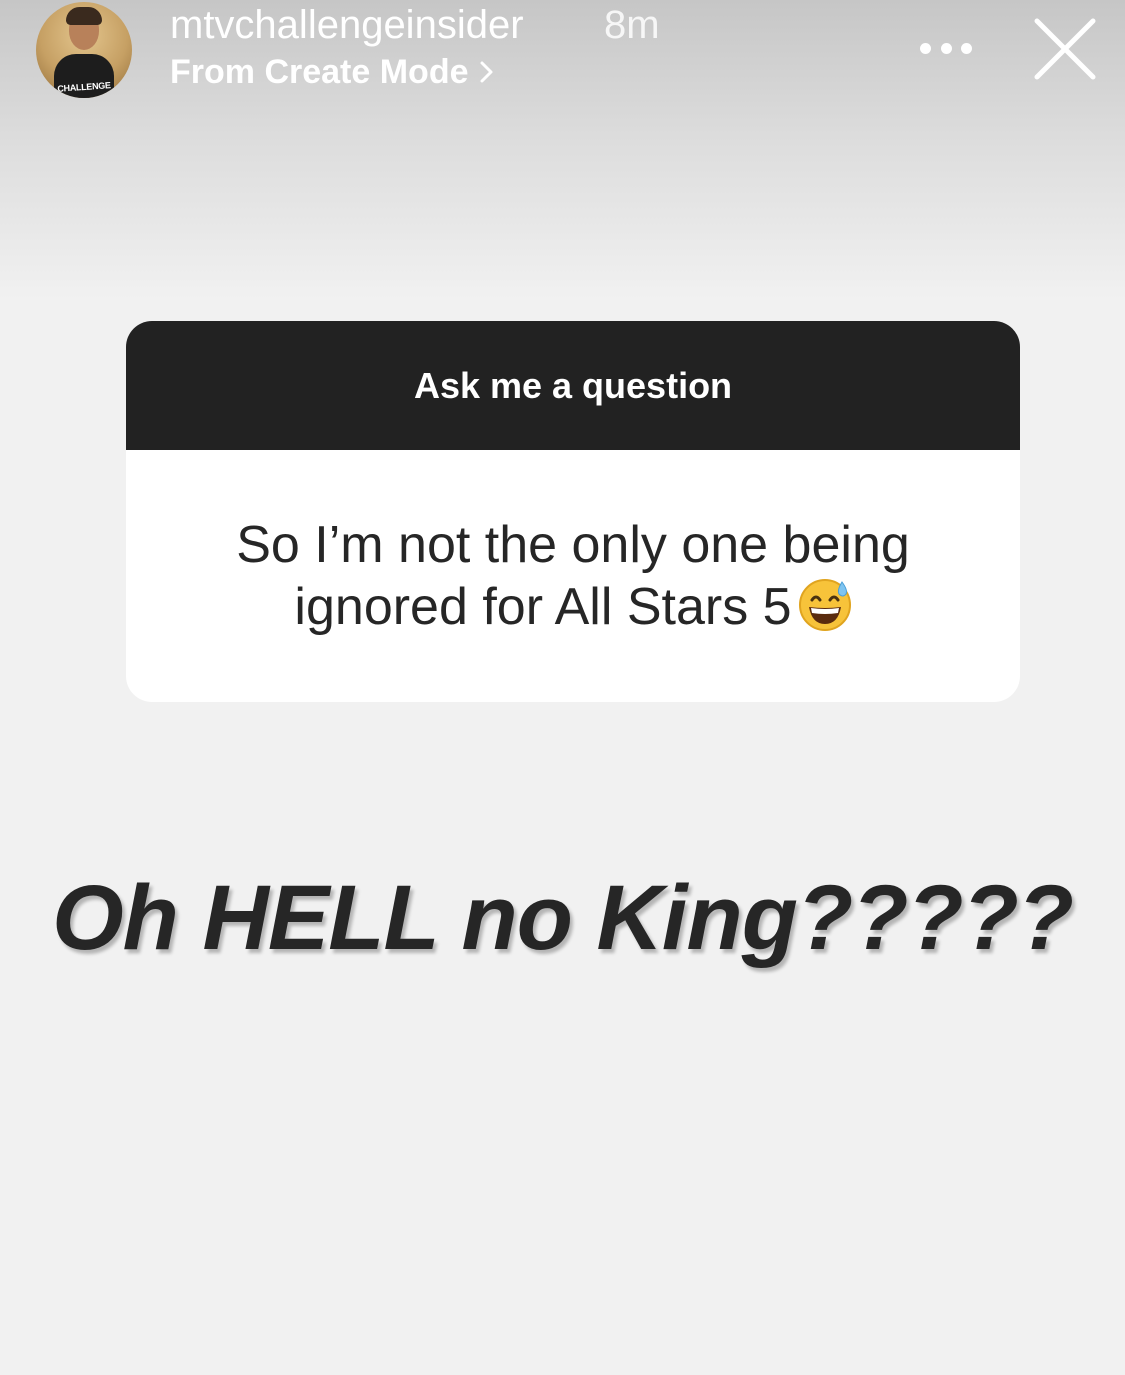  I want to click on chevron-right-icon, so click(486, 72).